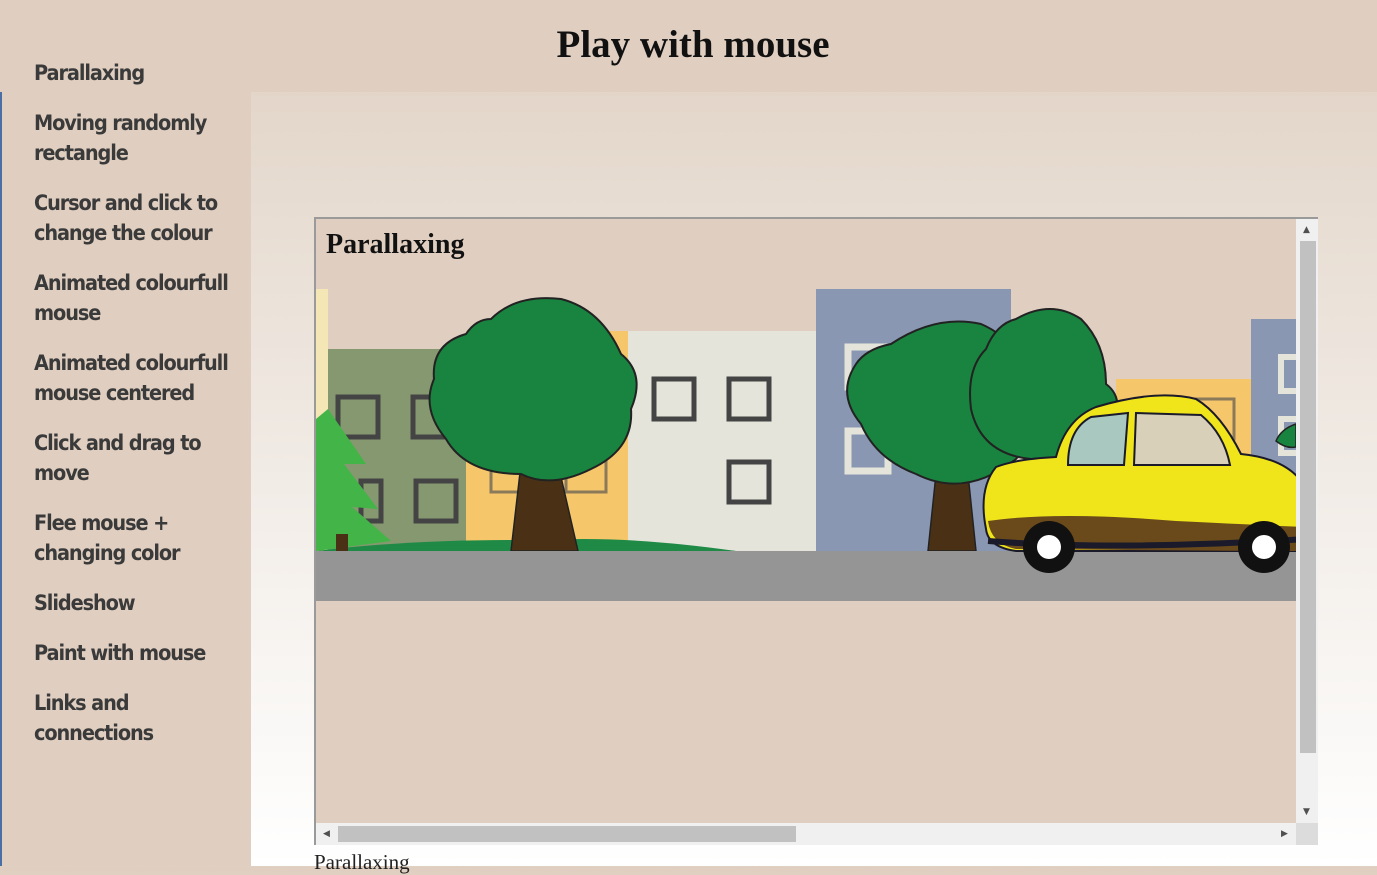  What do you see at coordinates (133, 718) in the screenshot?
I see `nav-item-links-connections: Links and connections` at bounding box center [133, 718].